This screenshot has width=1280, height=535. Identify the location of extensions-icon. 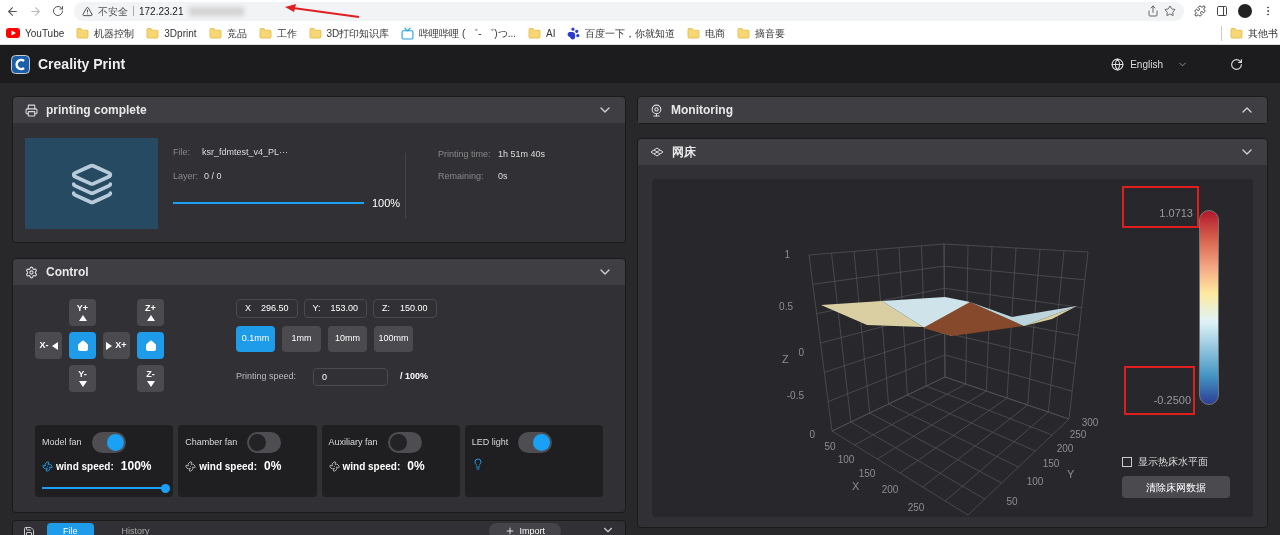
(1200, 11).